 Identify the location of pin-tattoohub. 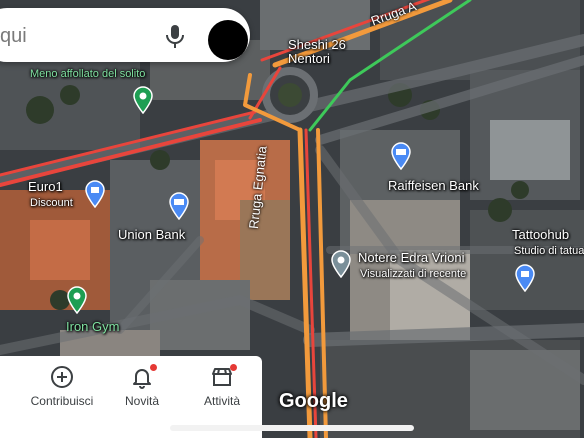
(525, 278).